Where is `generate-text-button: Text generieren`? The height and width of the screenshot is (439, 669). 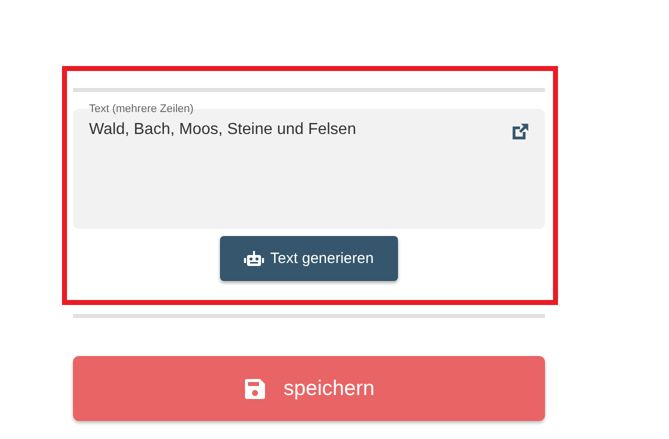 generate-text-button: Text generieren is located at coordinates (309, 258).